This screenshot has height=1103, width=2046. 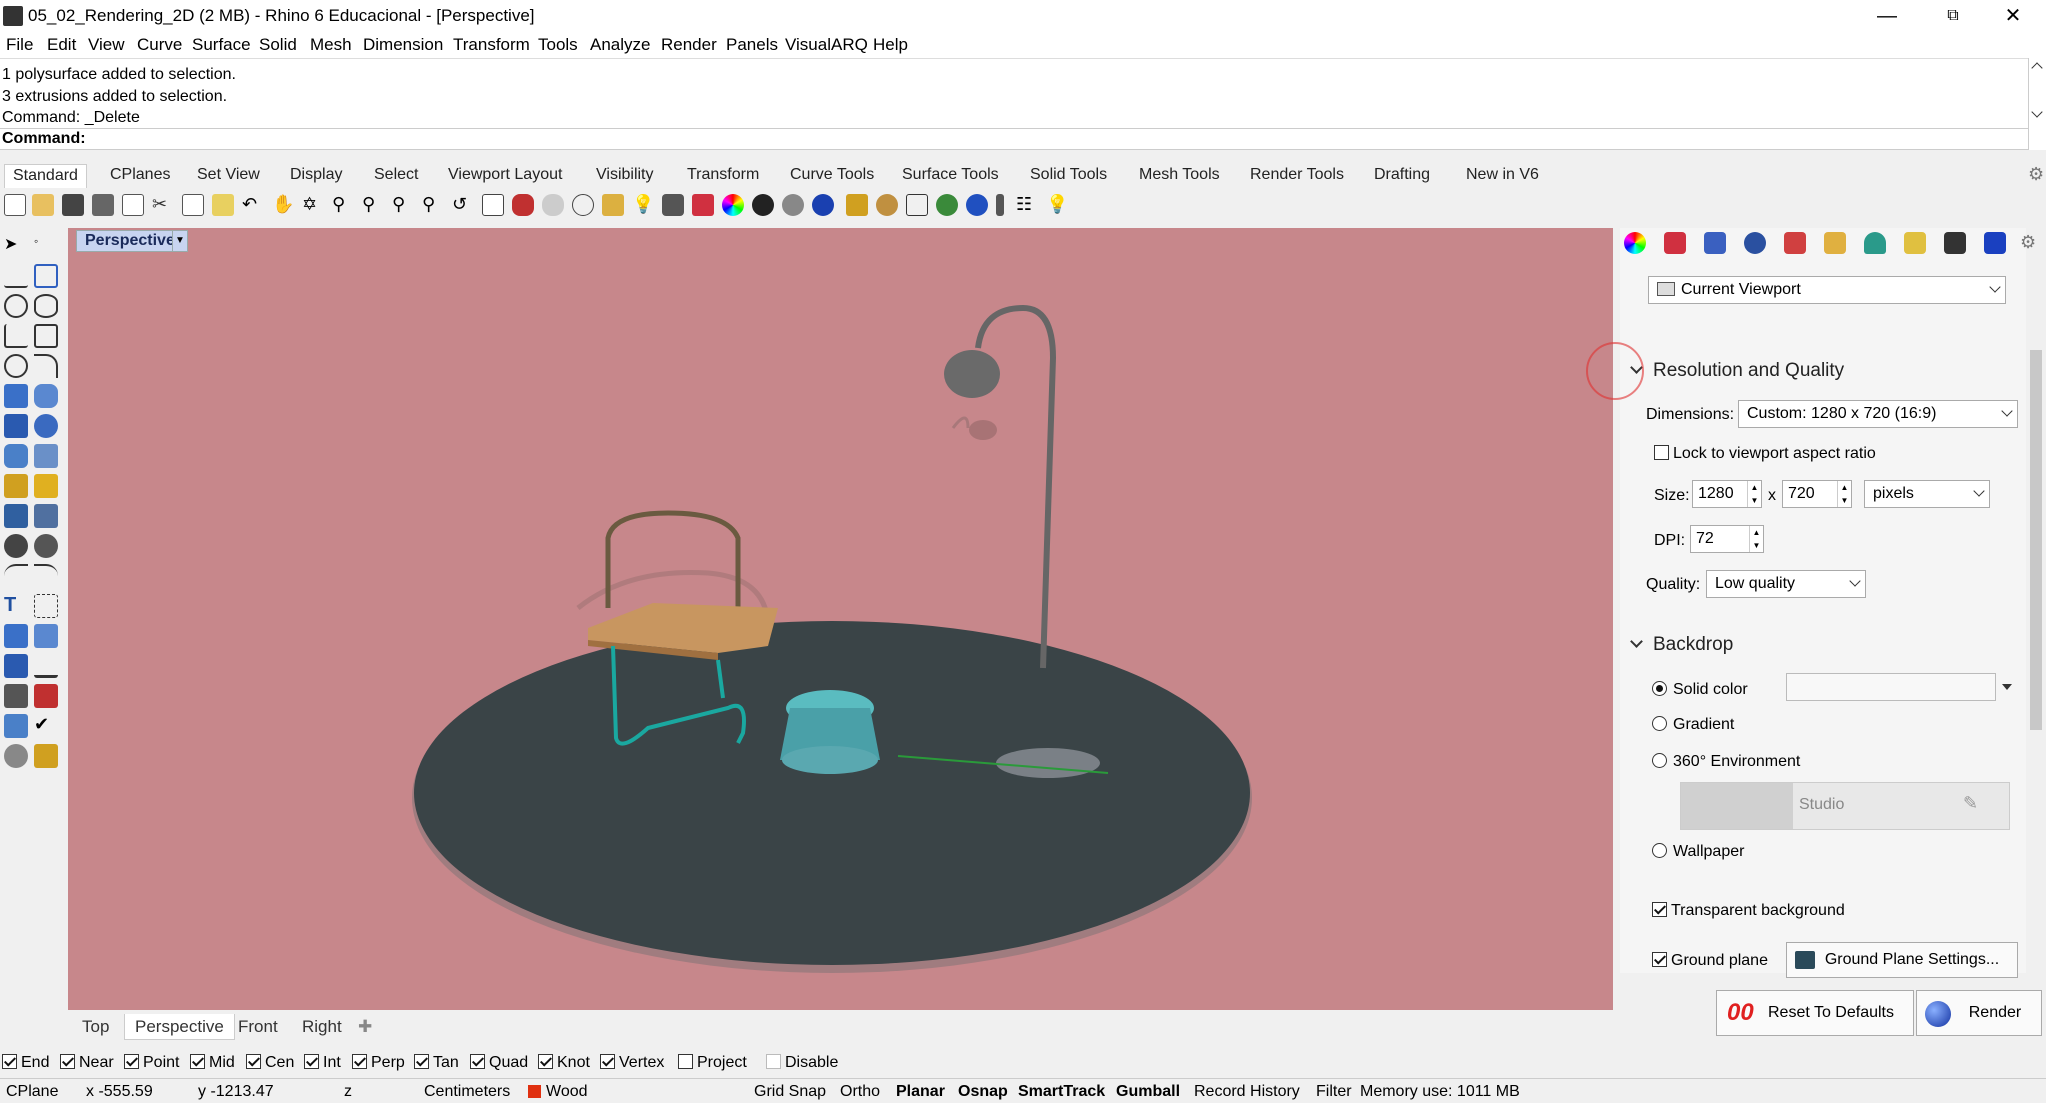 I want to click on close-button: ✕, so click(x=2013, y=16).